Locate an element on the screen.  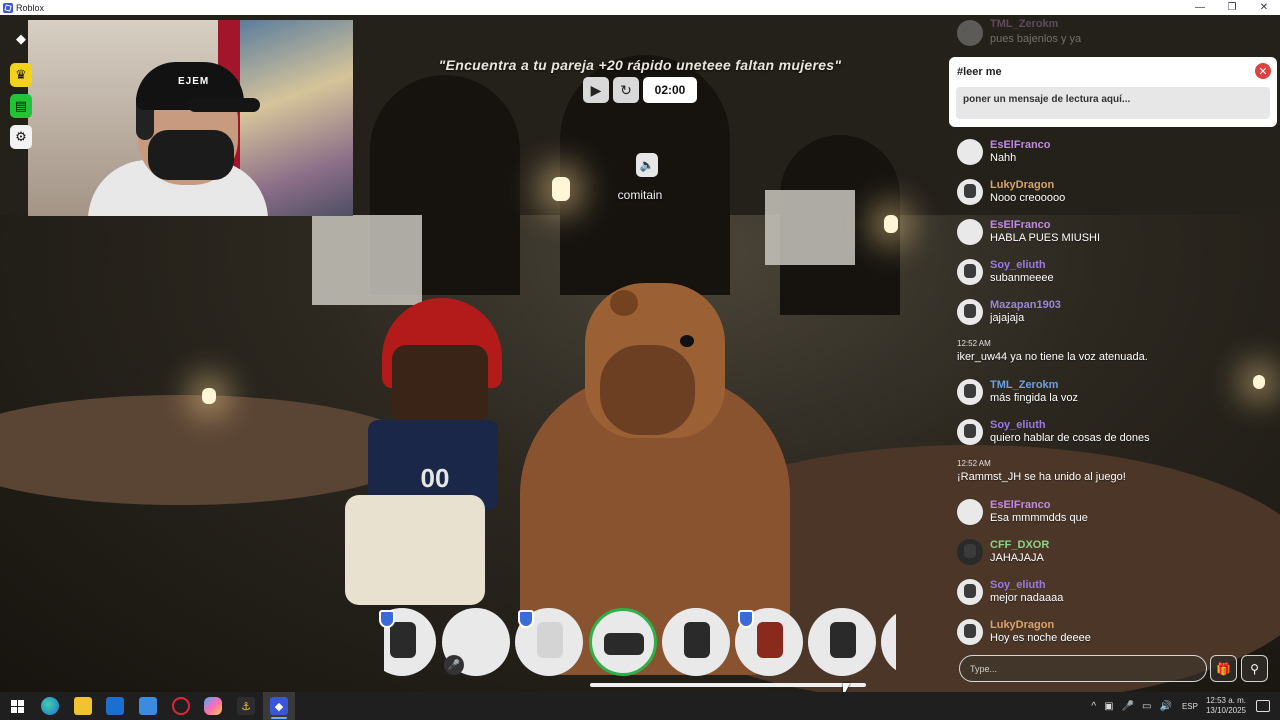
copilot-icon is located at coordinates (213, 706).